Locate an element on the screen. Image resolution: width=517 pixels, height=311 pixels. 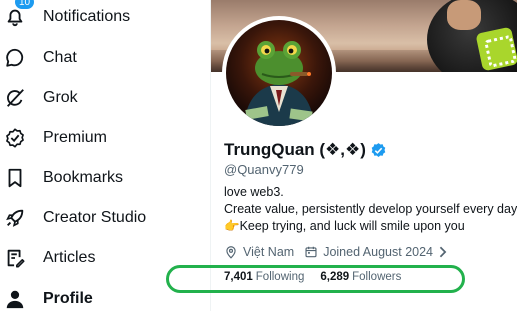
sidebar-item-label: Grok is located at coordinates (60, 97).